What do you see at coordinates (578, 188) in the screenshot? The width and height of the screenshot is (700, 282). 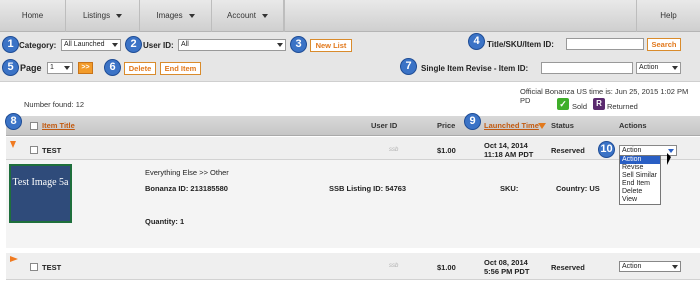 I see `detail-country: Country: US` at bounding box center [578, 188].